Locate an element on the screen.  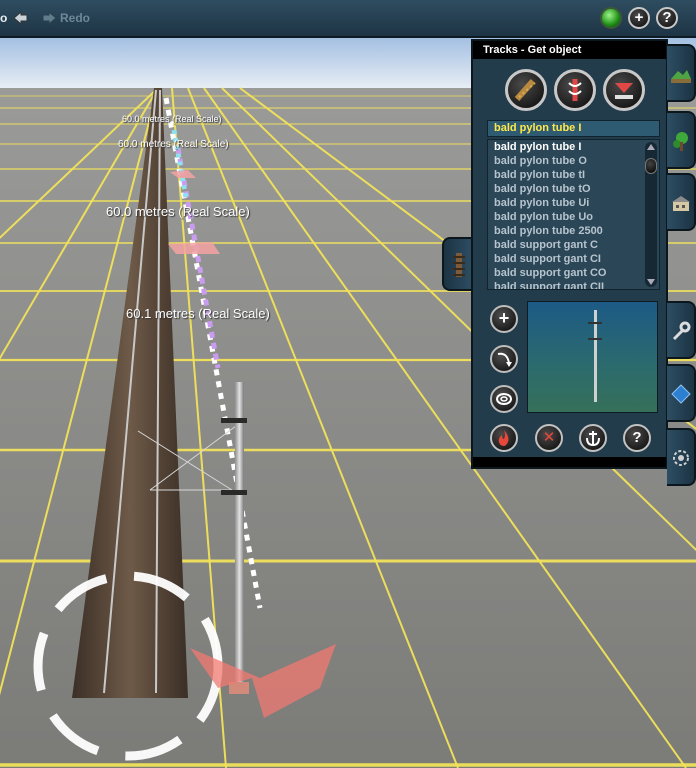
panel-footer is located at coordinates (569, 462).